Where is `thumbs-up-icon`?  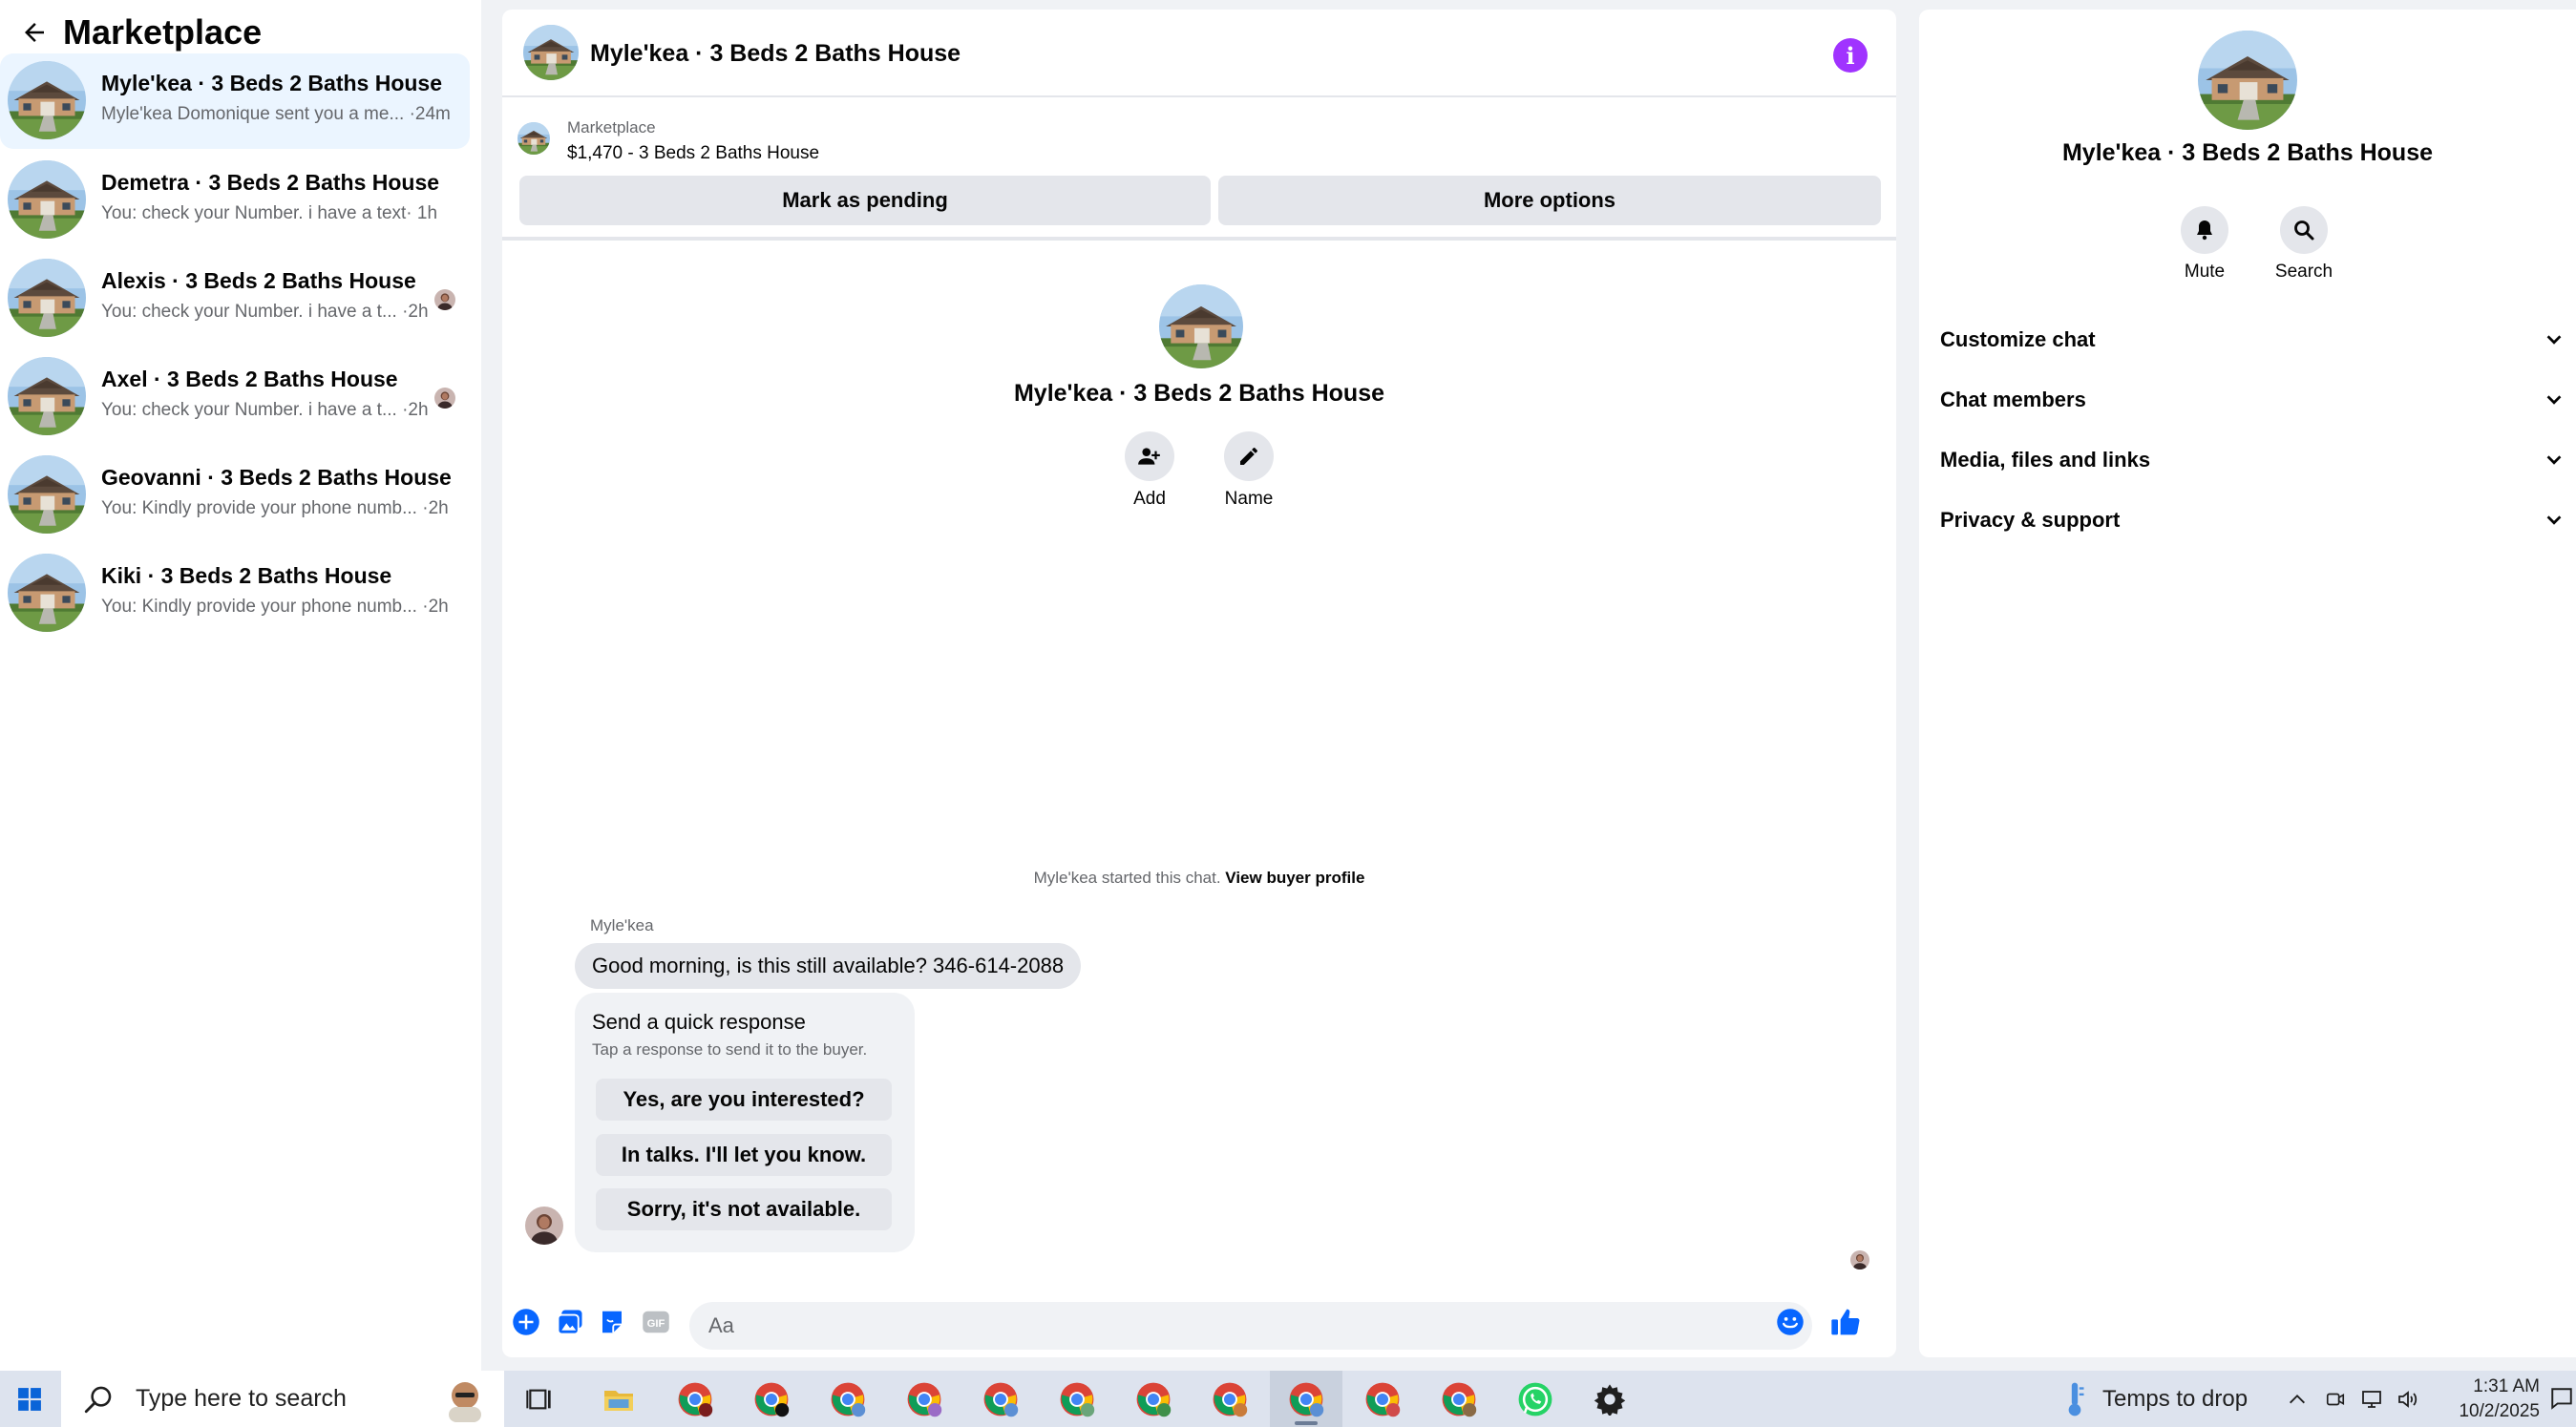
thumbs-up-icon is located at coordinates (1845, 1322).